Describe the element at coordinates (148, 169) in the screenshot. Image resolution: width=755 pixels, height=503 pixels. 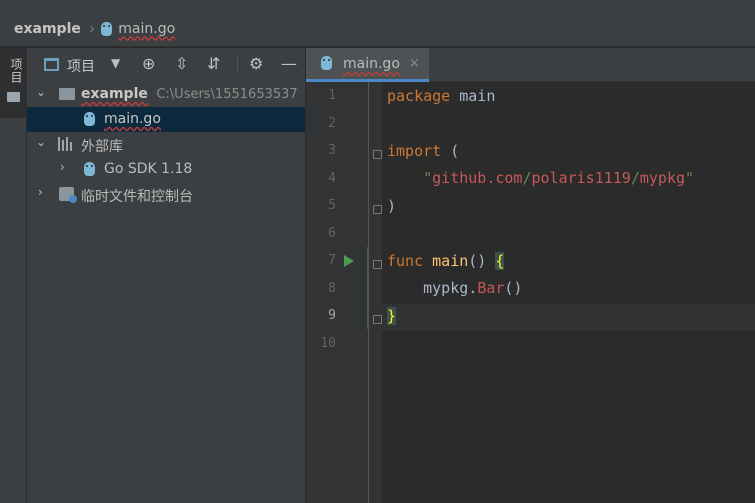
I see `tree-item-label: Go SDK 1.18` at that location.